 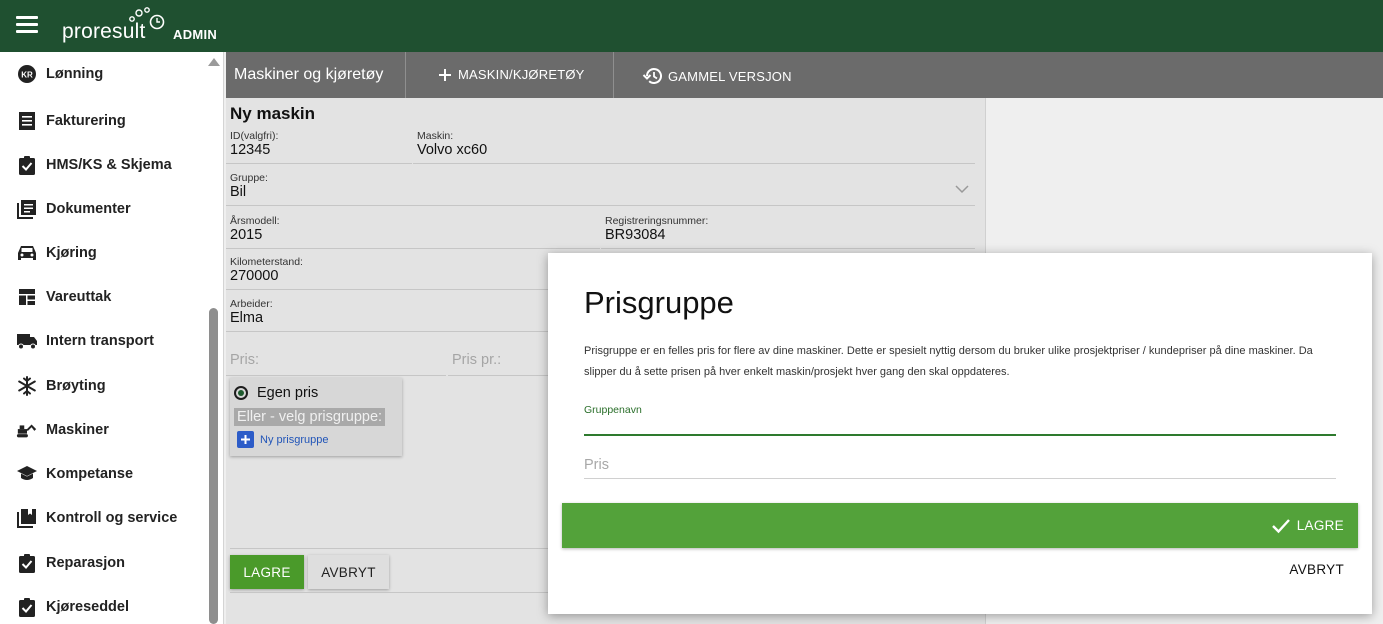 I want to click on sidebar-item-vareuttak: Vareuttak, so click(x=102, y=297).